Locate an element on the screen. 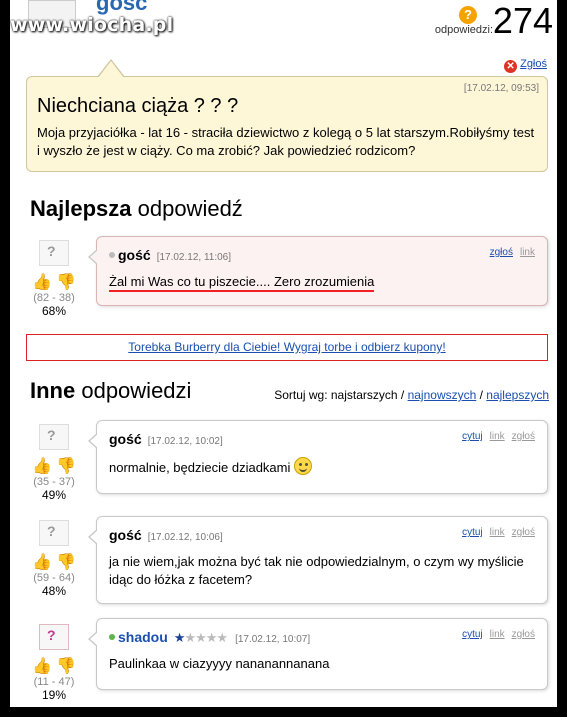 Image resolution: width=567 pixels, height=717 pixels. answer-date: [17.02.12, 11:06] is located at coordinates (194, 257).